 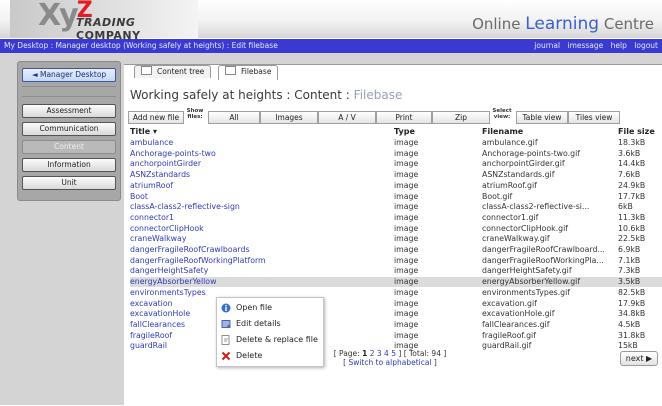 What do you see at coordinates (461, 117) in the screenshot?
I see `filter-zip-button: Zip` at bounding box center [461, 117].